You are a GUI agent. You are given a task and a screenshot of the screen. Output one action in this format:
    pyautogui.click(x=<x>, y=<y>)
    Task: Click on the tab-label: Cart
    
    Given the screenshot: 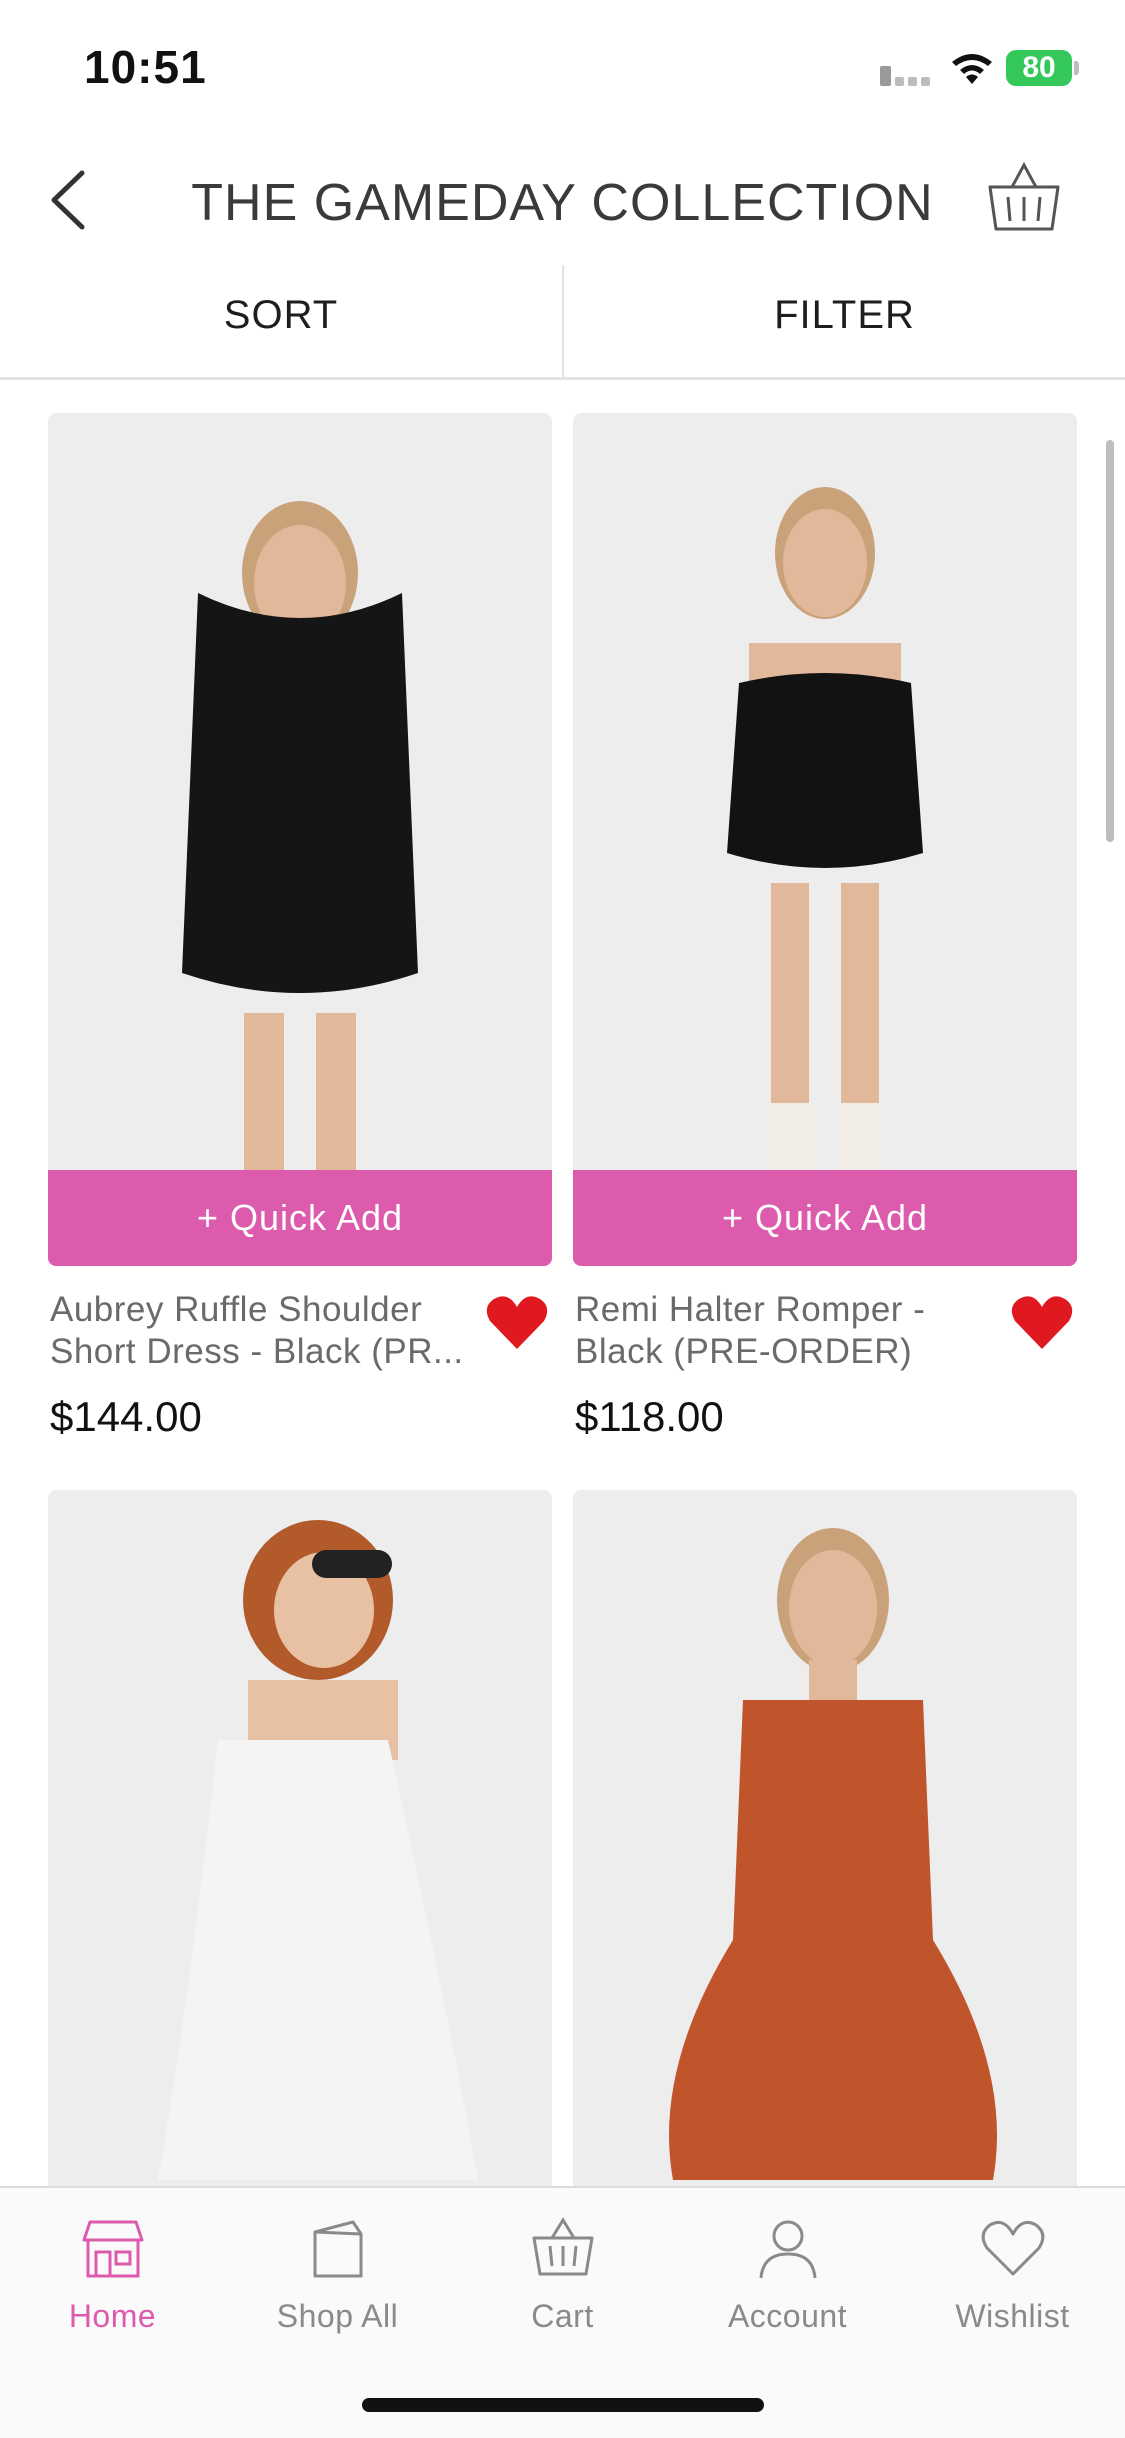 What is the action you would take?
    pyautogui.click(x=562, y=2316)
    